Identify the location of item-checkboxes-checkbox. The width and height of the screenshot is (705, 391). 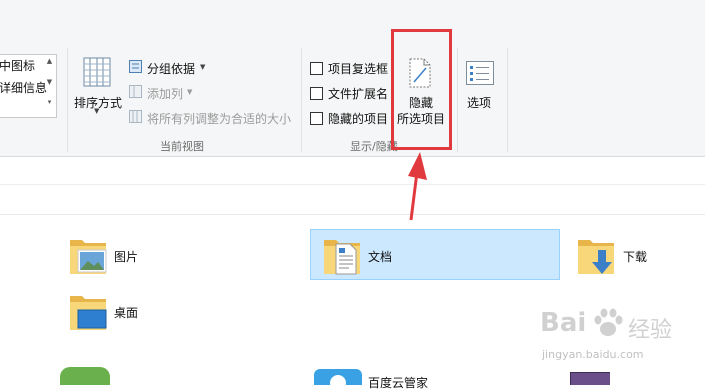
(316, 68).